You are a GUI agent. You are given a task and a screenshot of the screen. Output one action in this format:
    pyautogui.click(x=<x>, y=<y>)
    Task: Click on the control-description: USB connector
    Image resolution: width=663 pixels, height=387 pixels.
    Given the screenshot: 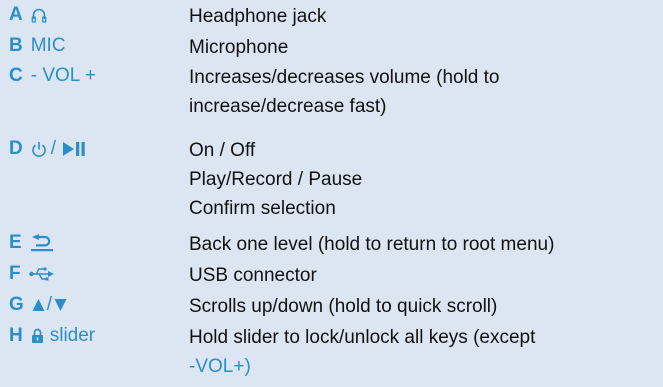 What is the action you would take?
    pyautogui.click(x=253, y=275)
    